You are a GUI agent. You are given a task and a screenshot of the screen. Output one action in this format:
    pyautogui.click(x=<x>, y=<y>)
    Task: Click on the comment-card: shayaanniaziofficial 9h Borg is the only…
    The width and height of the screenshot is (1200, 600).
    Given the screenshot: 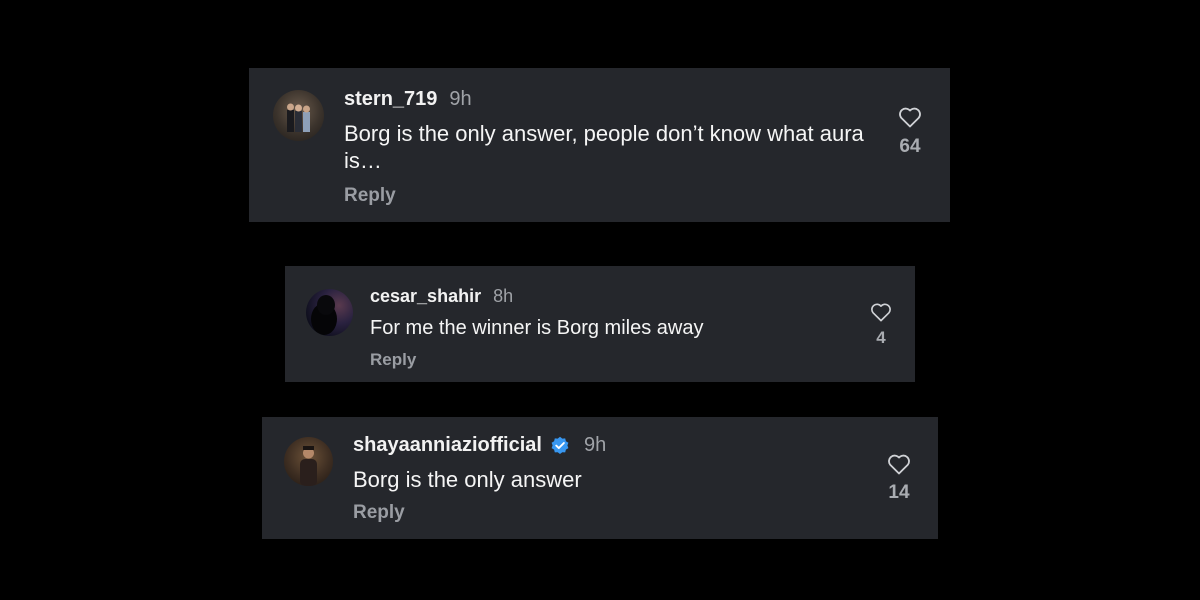 What is the action you would take?
    pyautogui.click(x=600, y=478)
    